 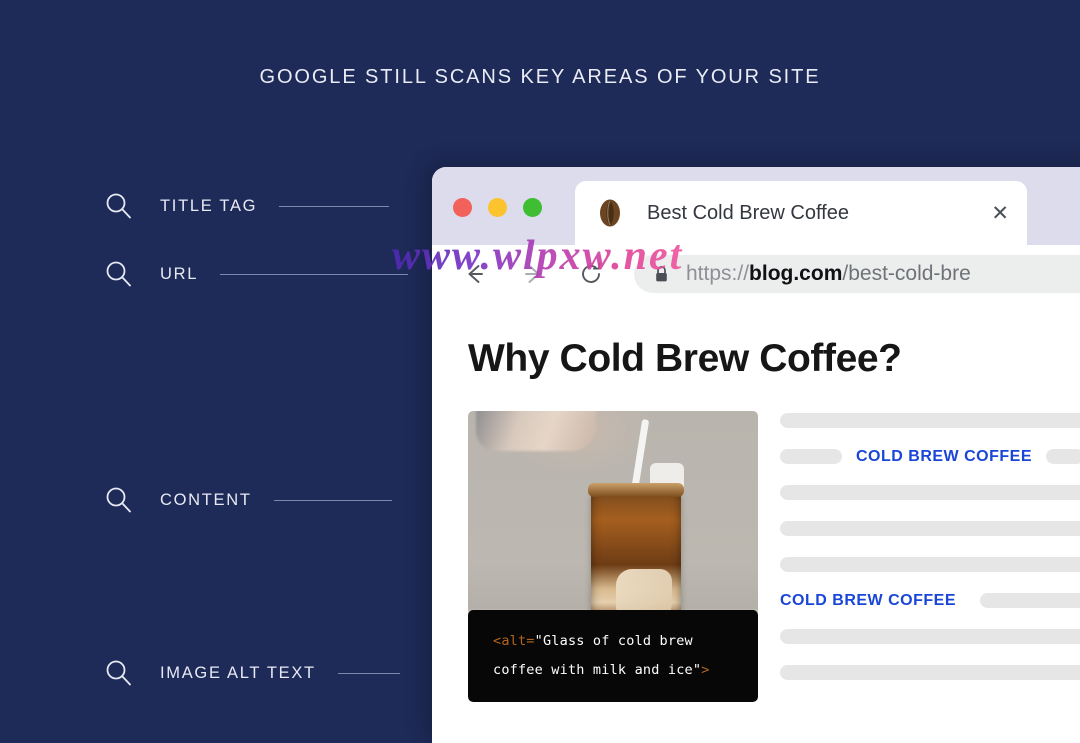 I want to click on browser-toolbar: https://blog.com/best-cold-bre, so click(x=756, y=274).